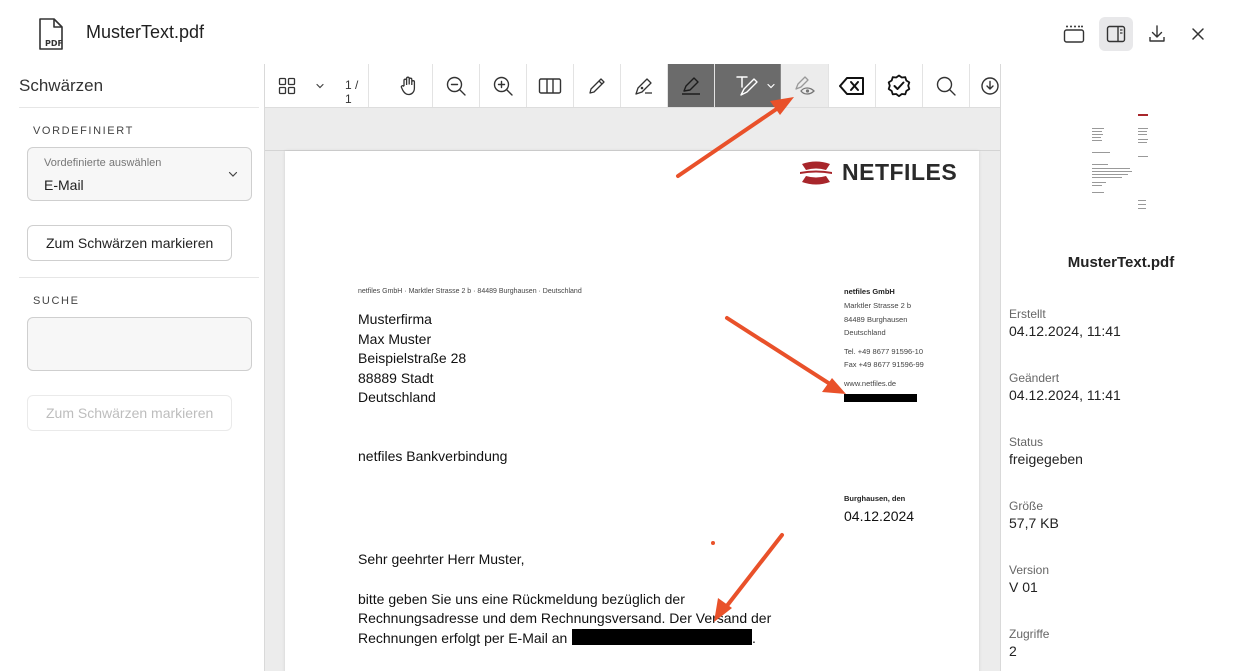  I want to click on sidebar-icon, so click(1116, 34).